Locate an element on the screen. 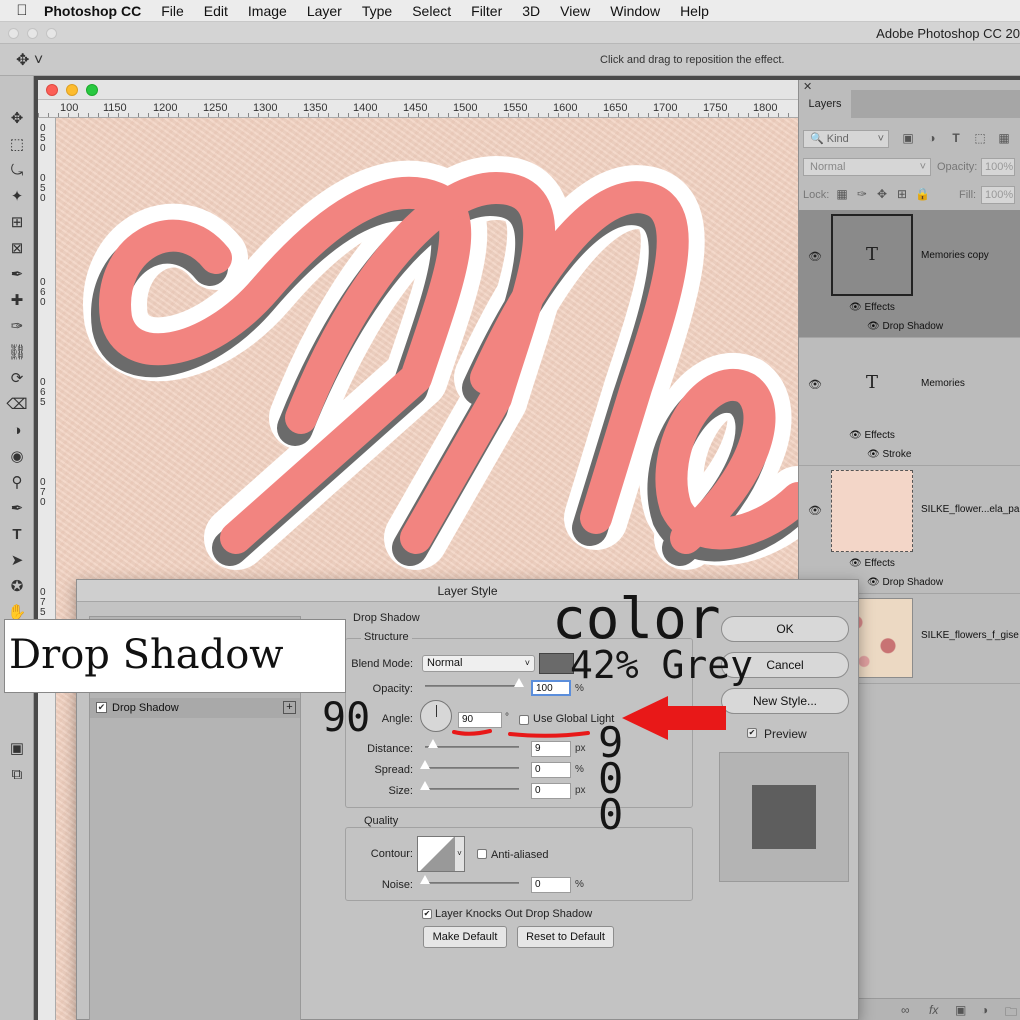  red-arrow-icon is located at coordinates (674, 718).